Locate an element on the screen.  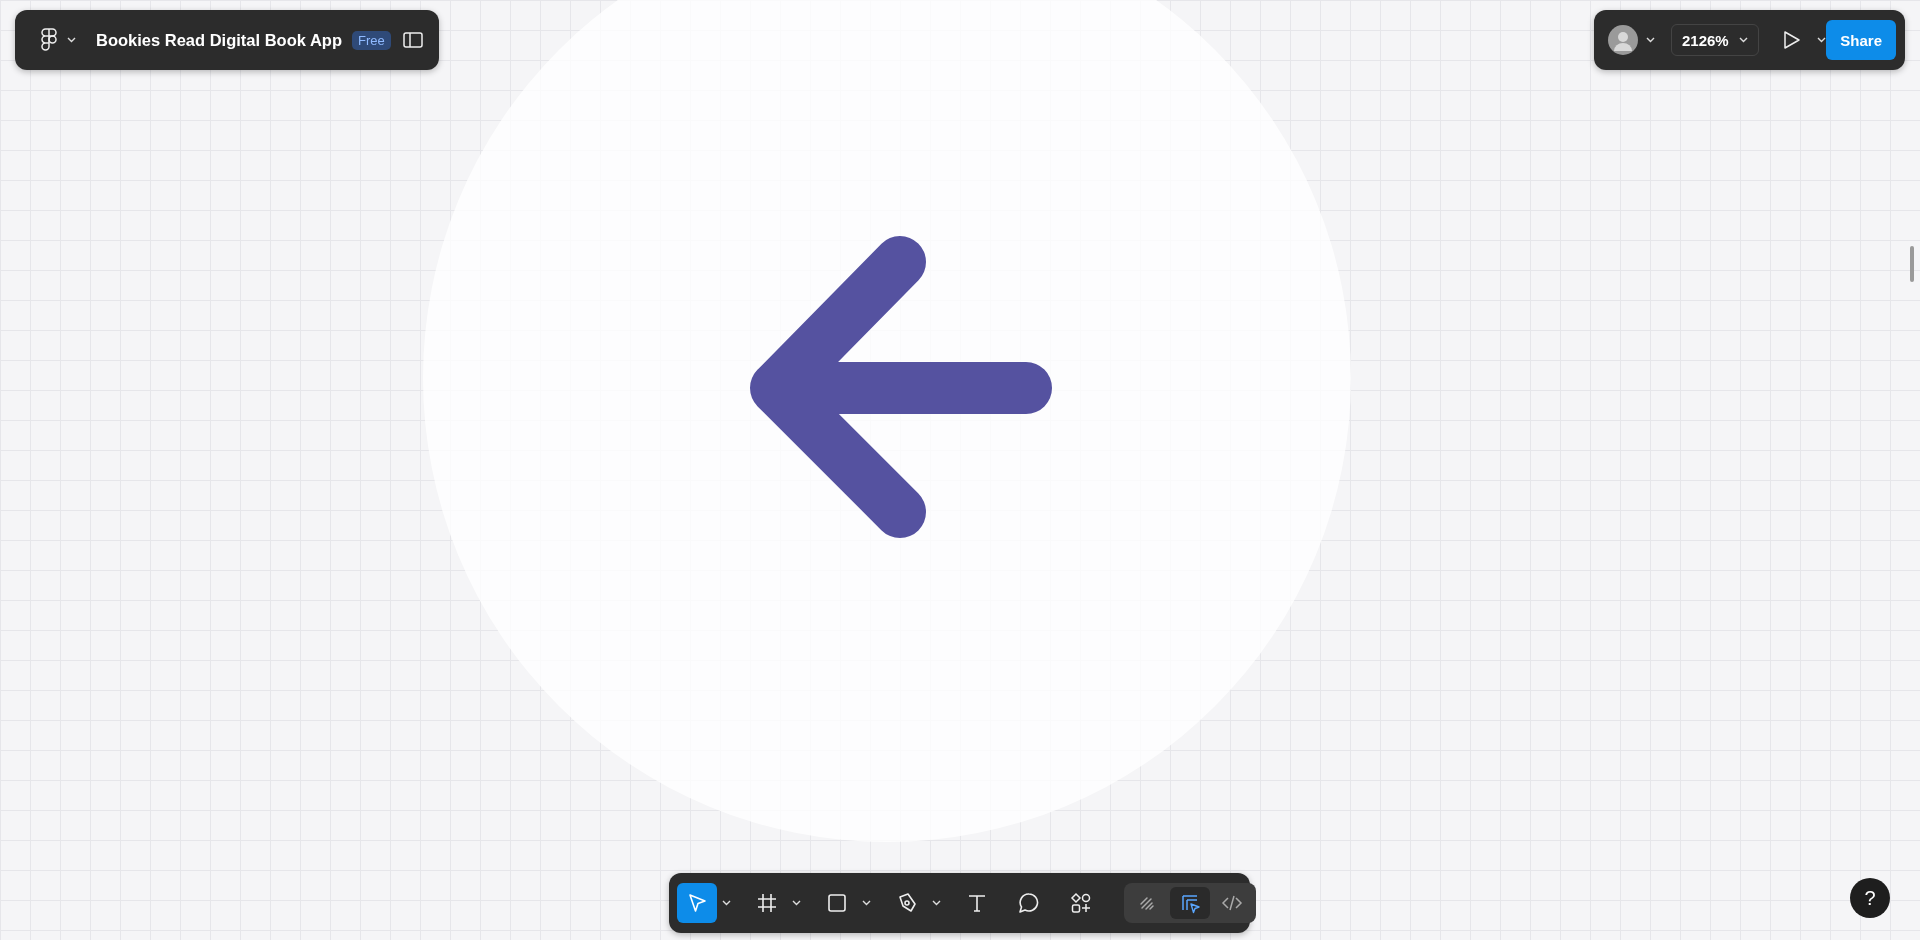
logo-icon is located at coordinates (49, 40).